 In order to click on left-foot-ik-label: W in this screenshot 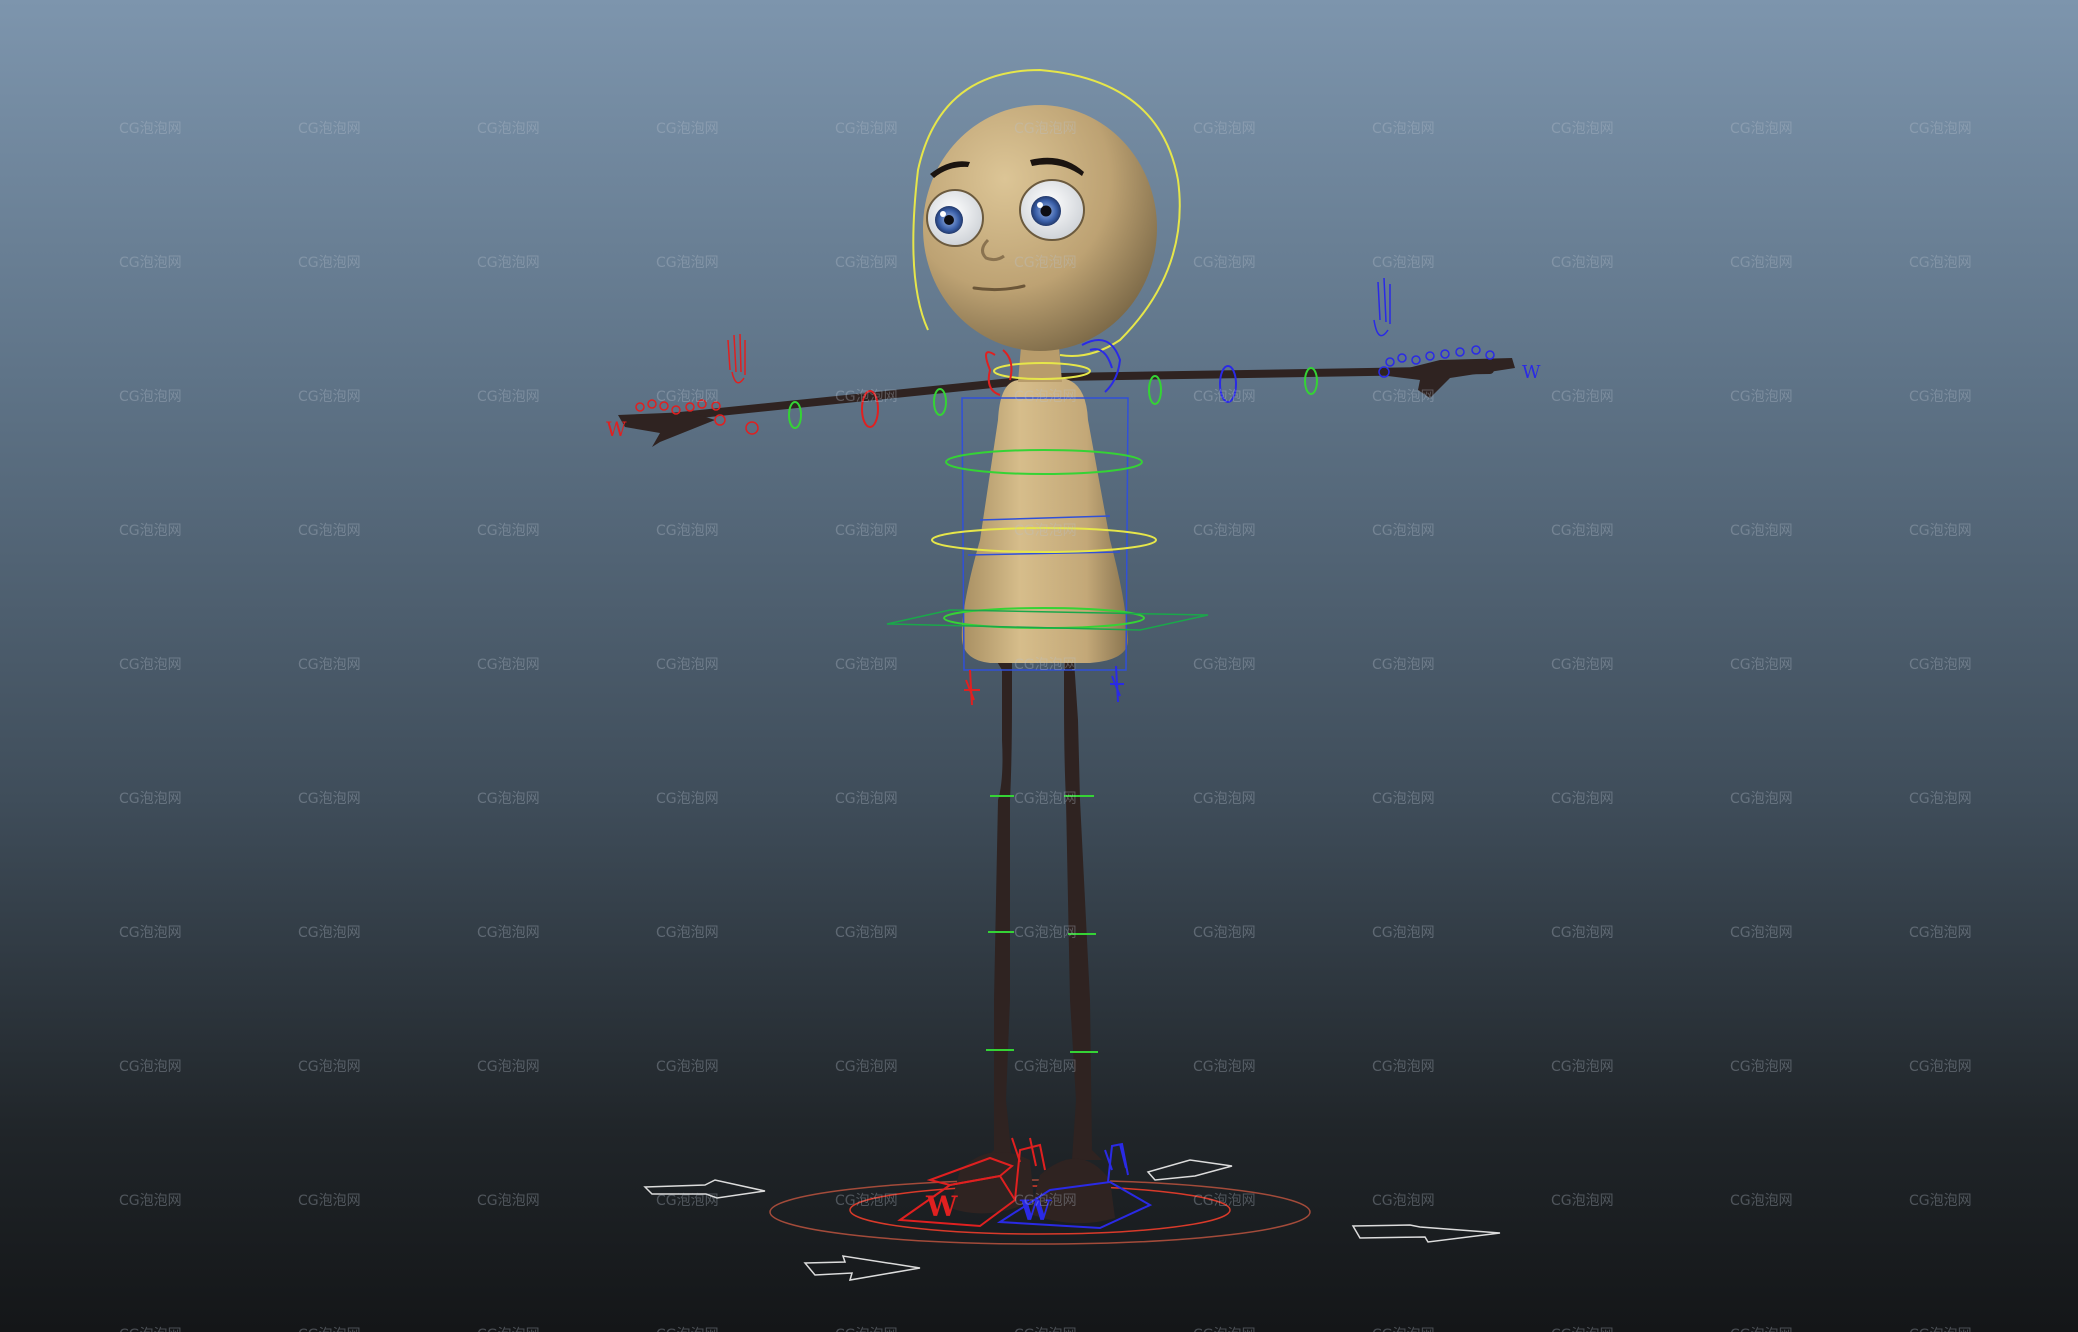, I will do `click(941, 1206)`.